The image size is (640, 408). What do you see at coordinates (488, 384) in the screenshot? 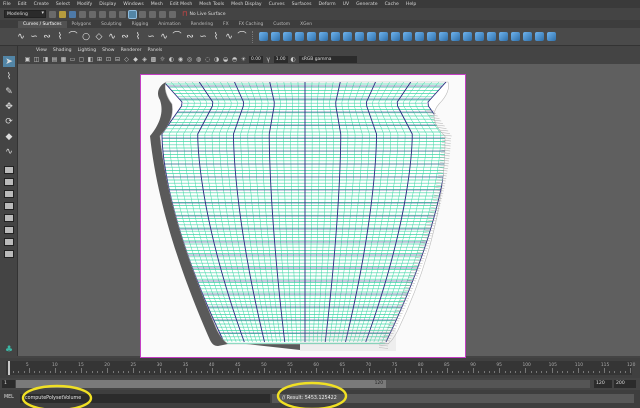
I see `range-slider-empty` at bounding box center [488, 384].